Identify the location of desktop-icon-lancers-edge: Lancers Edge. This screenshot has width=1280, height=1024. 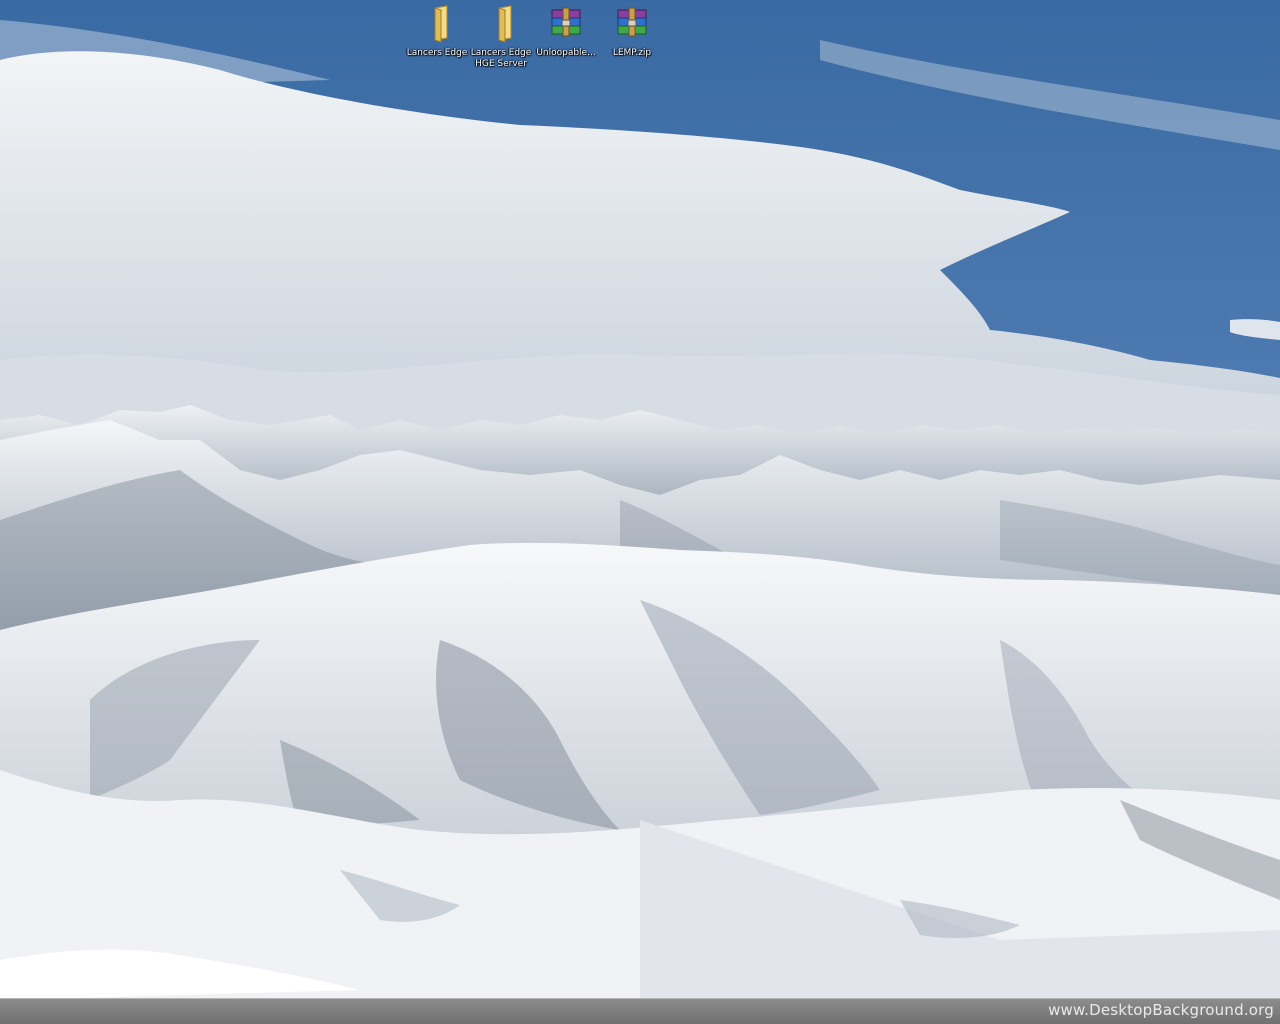
(437, 31).